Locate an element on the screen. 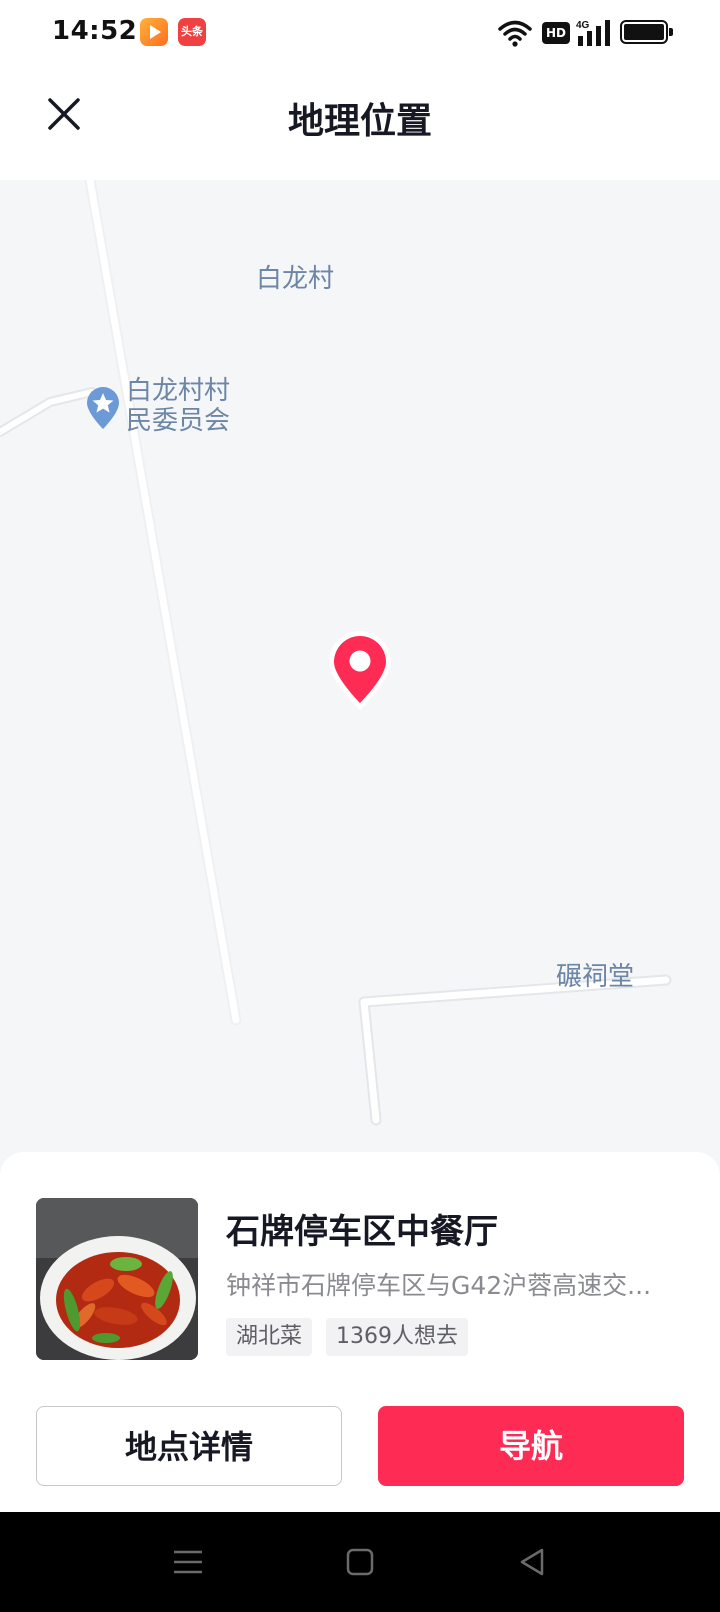 This screenshot has width=720, height=1612. crayfish-dish-photo is located at coordinates (117, 1279).